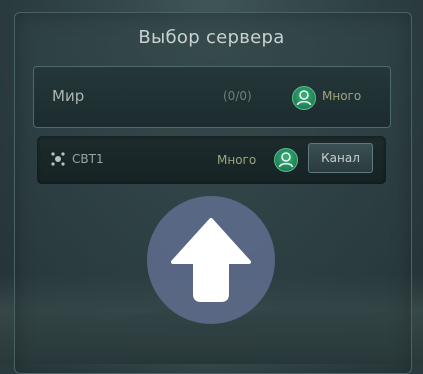  What do you see at coordinates (211, 160) in the screenshot?
I see `channel-row: СВТ1 Много Канал` at bounding box center [211, 160].